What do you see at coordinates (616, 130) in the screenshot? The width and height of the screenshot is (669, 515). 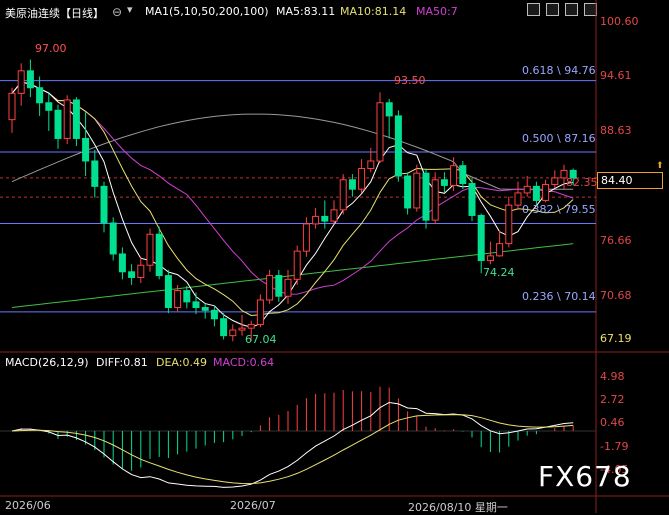 I see `price-axis-label: 88.63` at bounding box center [616, 130].